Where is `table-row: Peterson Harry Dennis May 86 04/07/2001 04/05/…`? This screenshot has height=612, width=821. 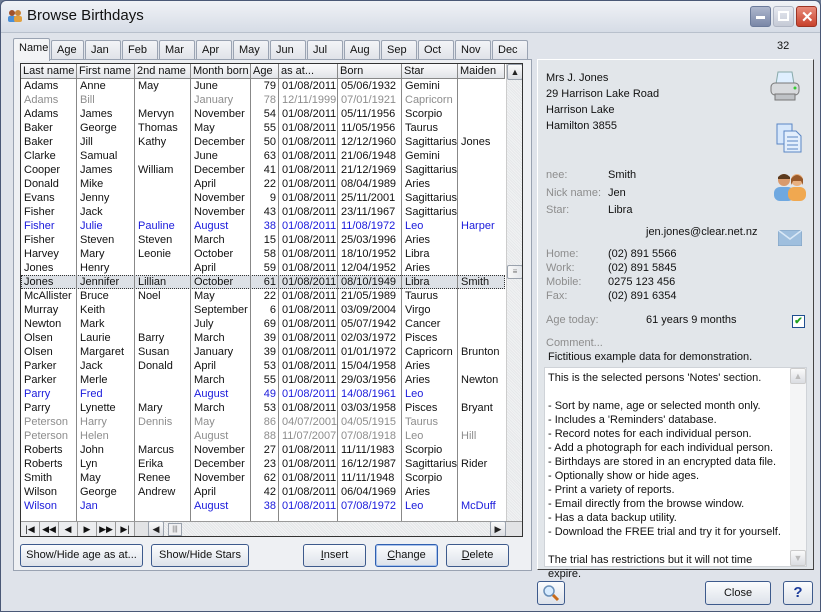
table-row: Peterson Harry Dennis May 86 04/07/2001 04/05/… is located at coordinates (263, 422).